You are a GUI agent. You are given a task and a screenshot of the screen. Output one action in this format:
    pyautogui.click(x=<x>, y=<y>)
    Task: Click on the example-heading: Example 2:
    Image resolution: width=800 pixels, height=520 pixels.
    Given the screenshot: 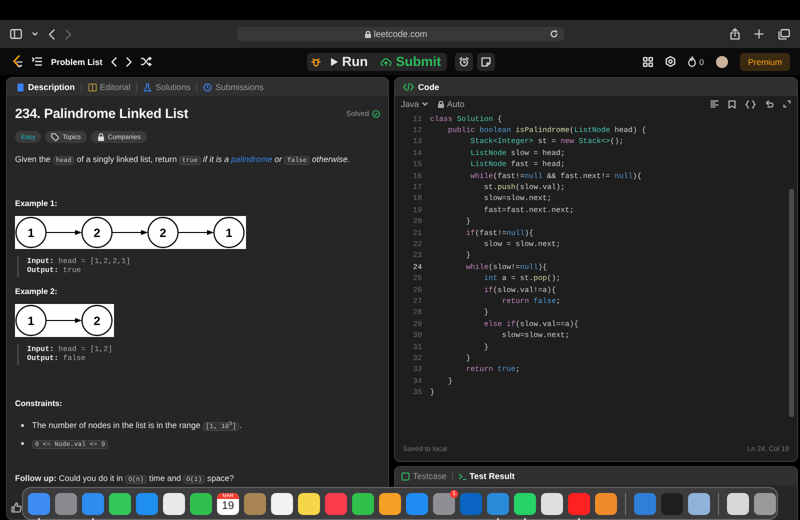 What is the action you would take?
    pyautogui.click(x=36, y=291)
    